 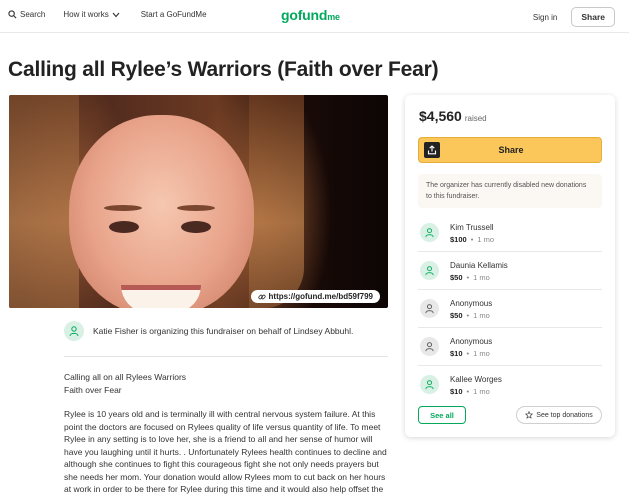 What do you see at coordinates (12, 14) in the screenshot?
I see `search-icon` at bounding box center [12, 14].